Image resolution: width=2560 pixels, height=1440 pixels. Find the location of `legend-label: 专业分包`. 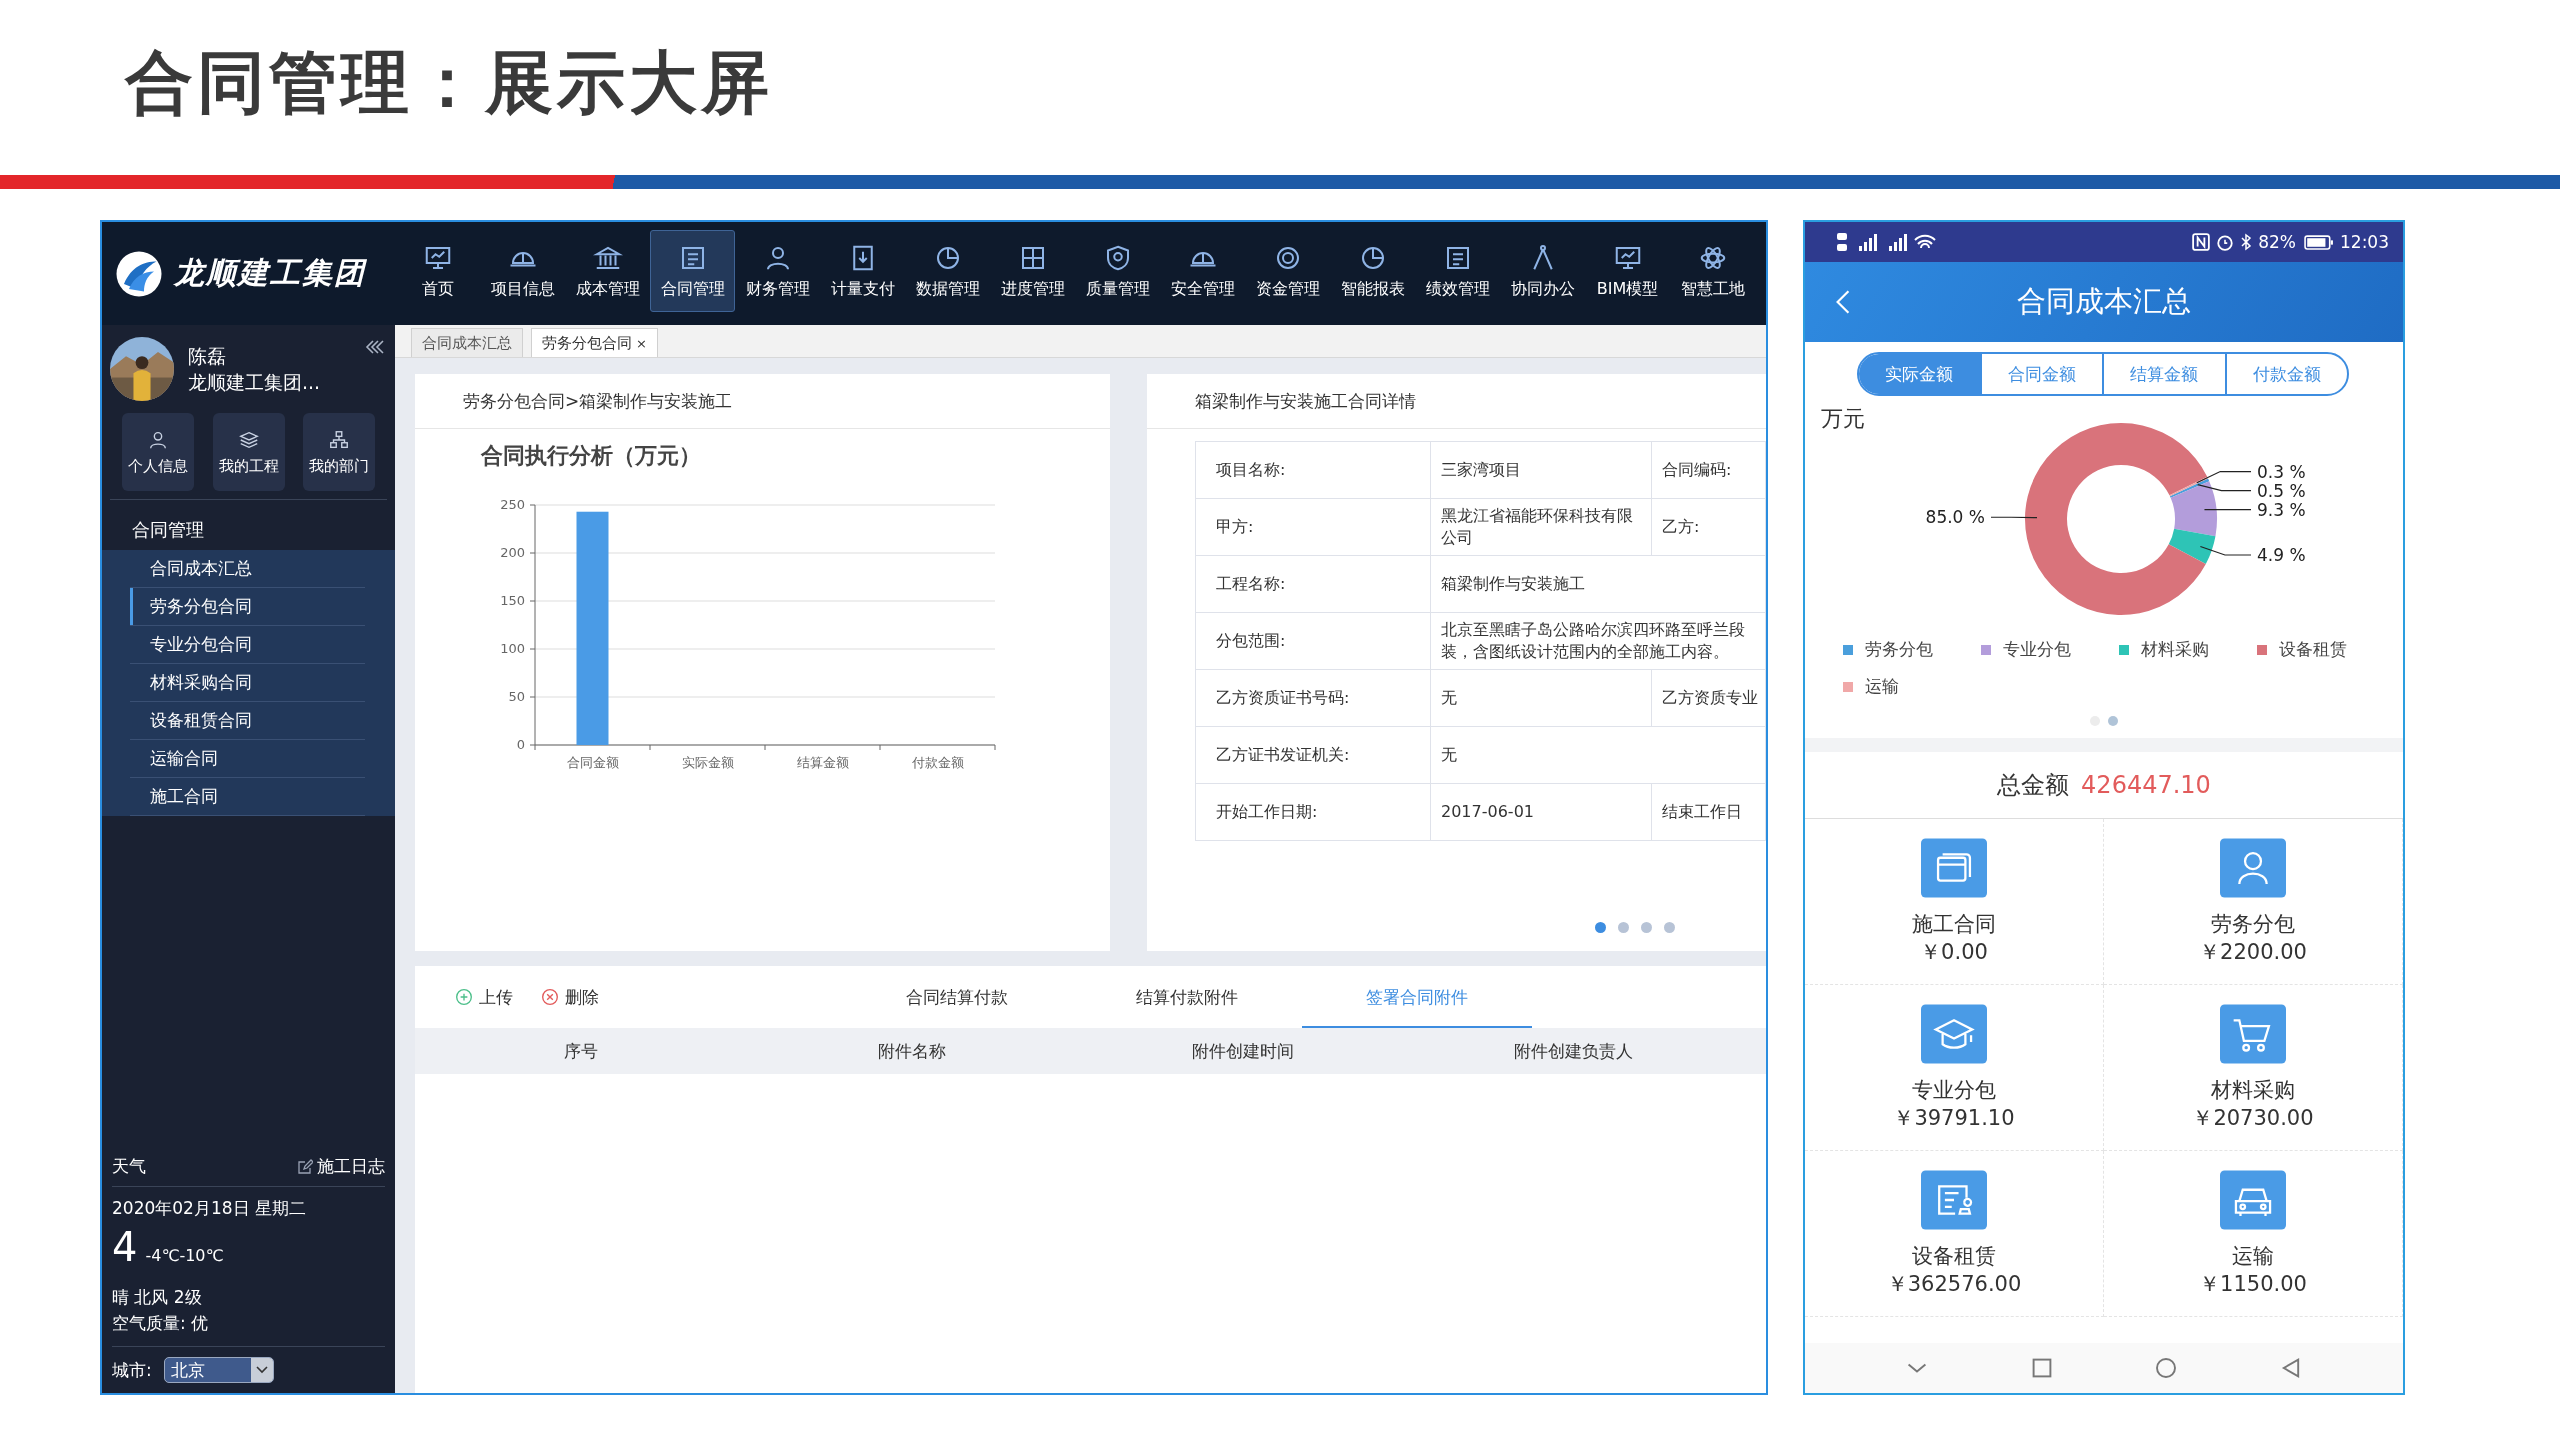

legend-label: 专业分包 is located at coordinates (2037, 649).